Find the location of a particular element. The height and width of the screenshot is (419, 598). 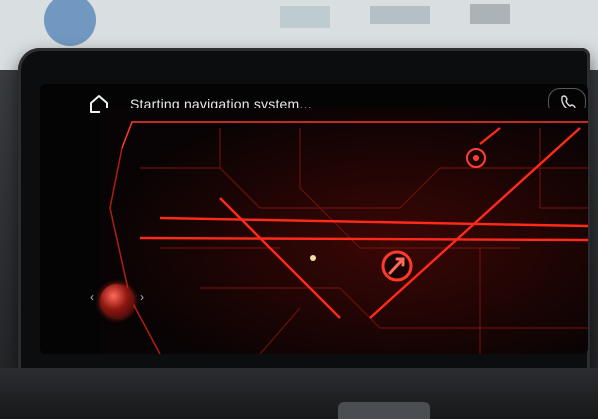

vehicle-position-arrow-icon is located at coordinates (397, 266).